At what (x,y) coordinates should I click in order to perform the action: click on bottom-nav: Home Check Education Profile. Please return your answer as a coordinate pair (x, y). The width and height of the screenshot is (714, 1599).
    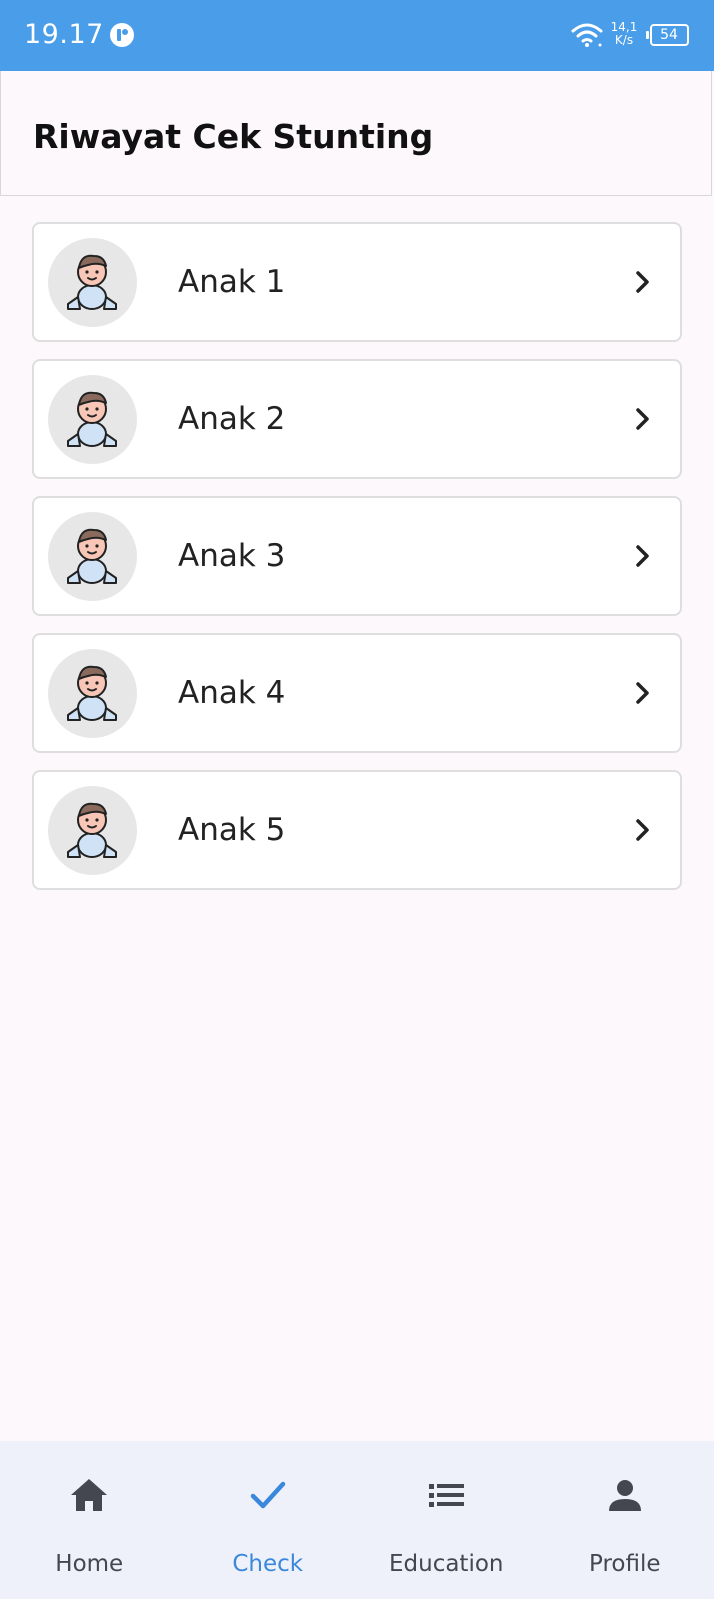
    Looking at the image, I should click on (357, 1520).